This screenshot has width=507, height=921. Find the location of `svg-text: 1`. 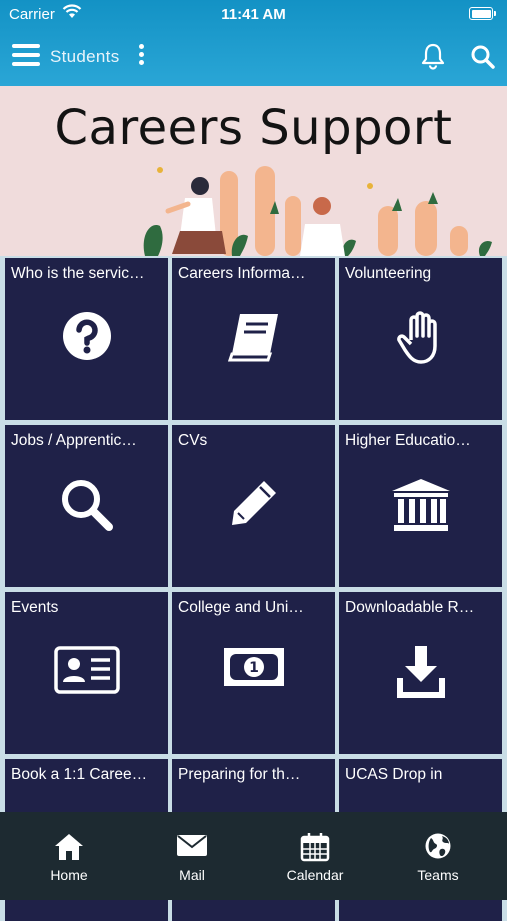

svg-text: 1 is located at coordinates (254, 668).